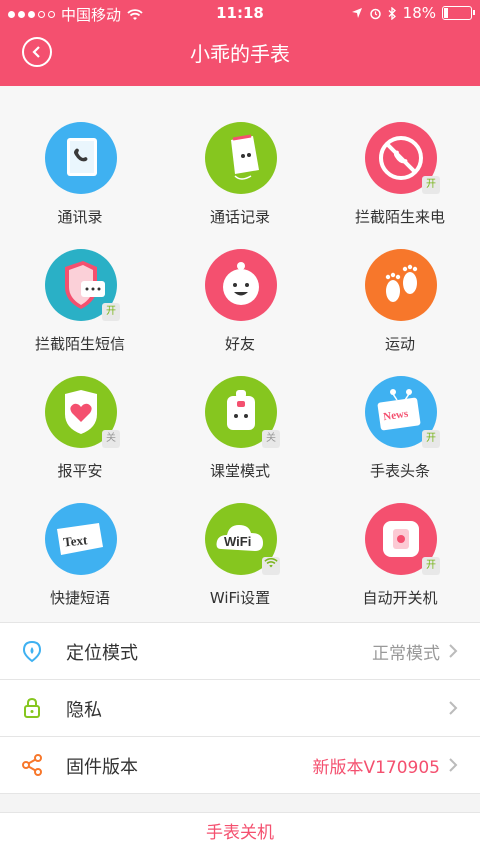 The image size is (480, 854). I want to click on grid-item-quick-phrases: Text 快捷短语, so click(80, 537).